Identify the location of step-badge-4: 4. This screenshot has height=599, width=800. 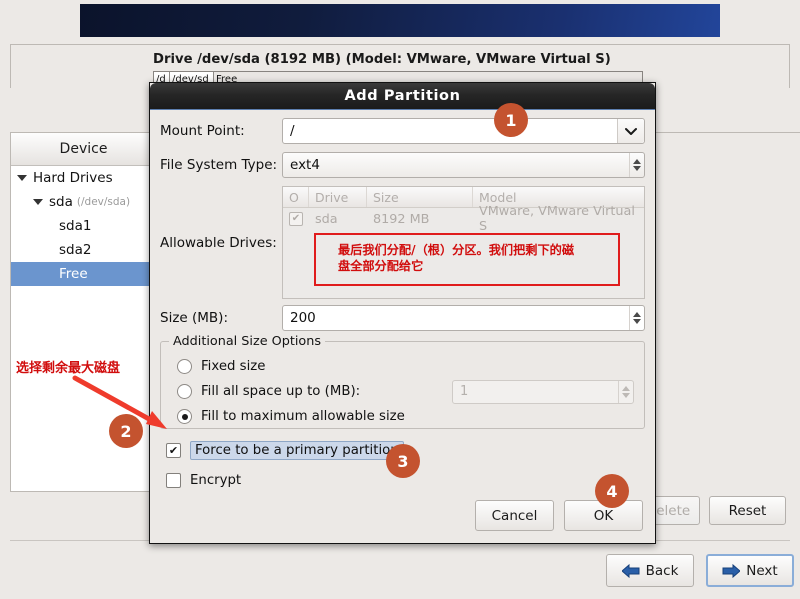
(612, 491).